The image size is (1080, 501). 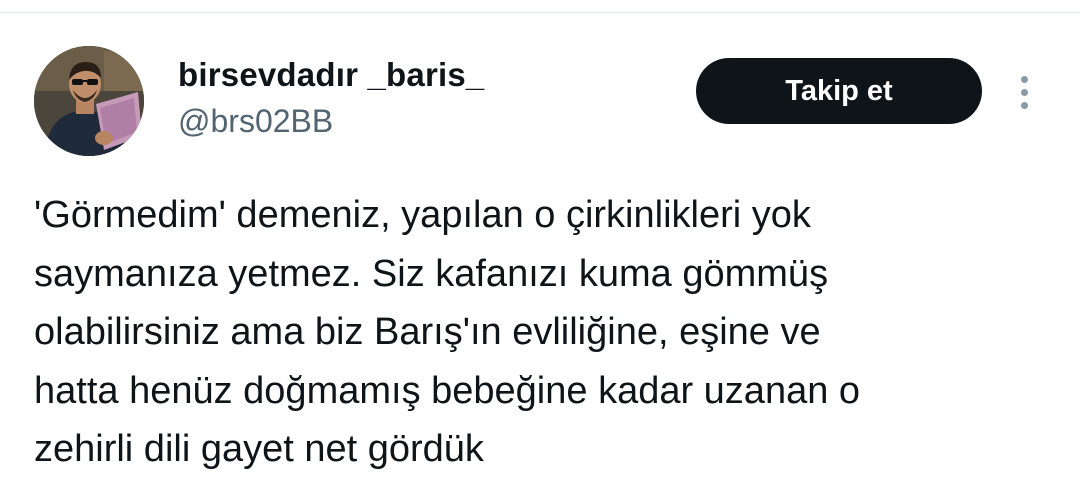 What do you see at coordinates (255, 121) in the screenshot?
I see `user-handle: @brs02BB` at bounding box center [255, 121].